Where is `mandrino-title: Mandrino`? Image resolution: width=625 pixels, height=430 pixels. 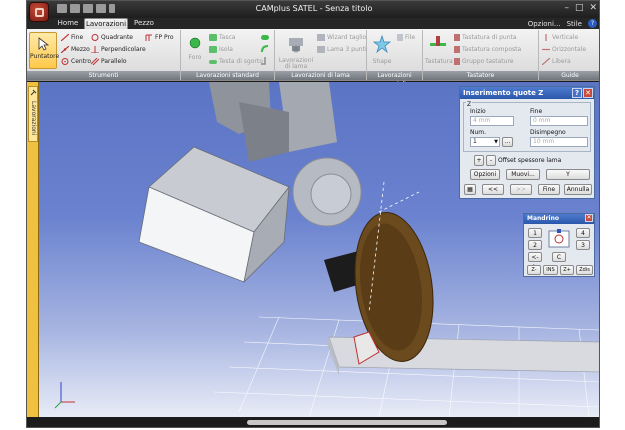
mandrino-title: Mandrino is located at coordinates (543, 218).